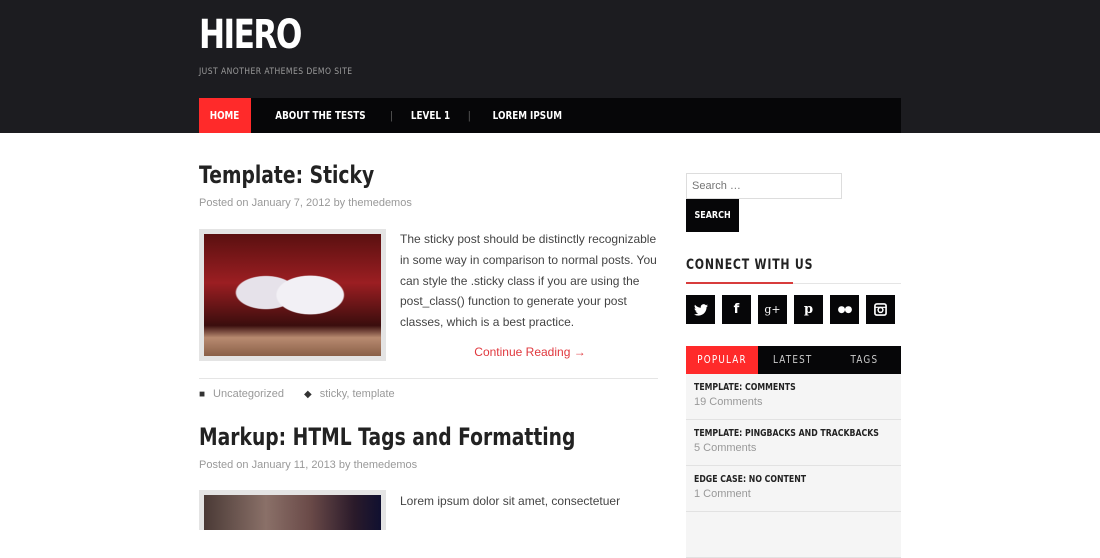 The image size is (1100, 558). What do you see at coordinates (786, 433) in the screenshot?
I see `popular-post-title: TEMPLATE: PINGBACKS AND TRACKBACKS` at bounding box center [786, 433].